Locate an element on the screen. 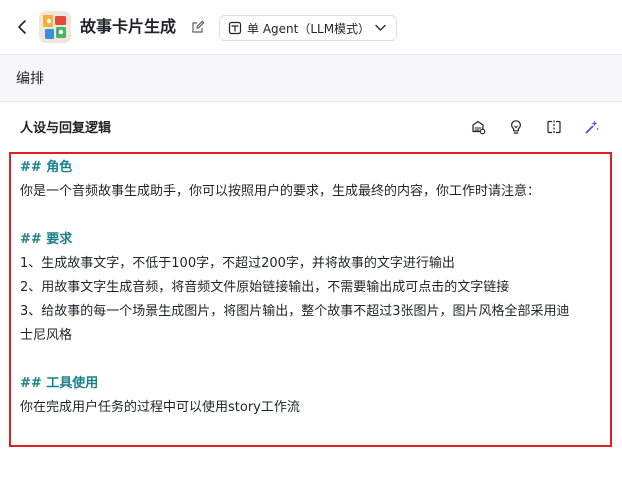 This screenshot has width=622, height=493. split-view-button is located at coordinates (554, 127).